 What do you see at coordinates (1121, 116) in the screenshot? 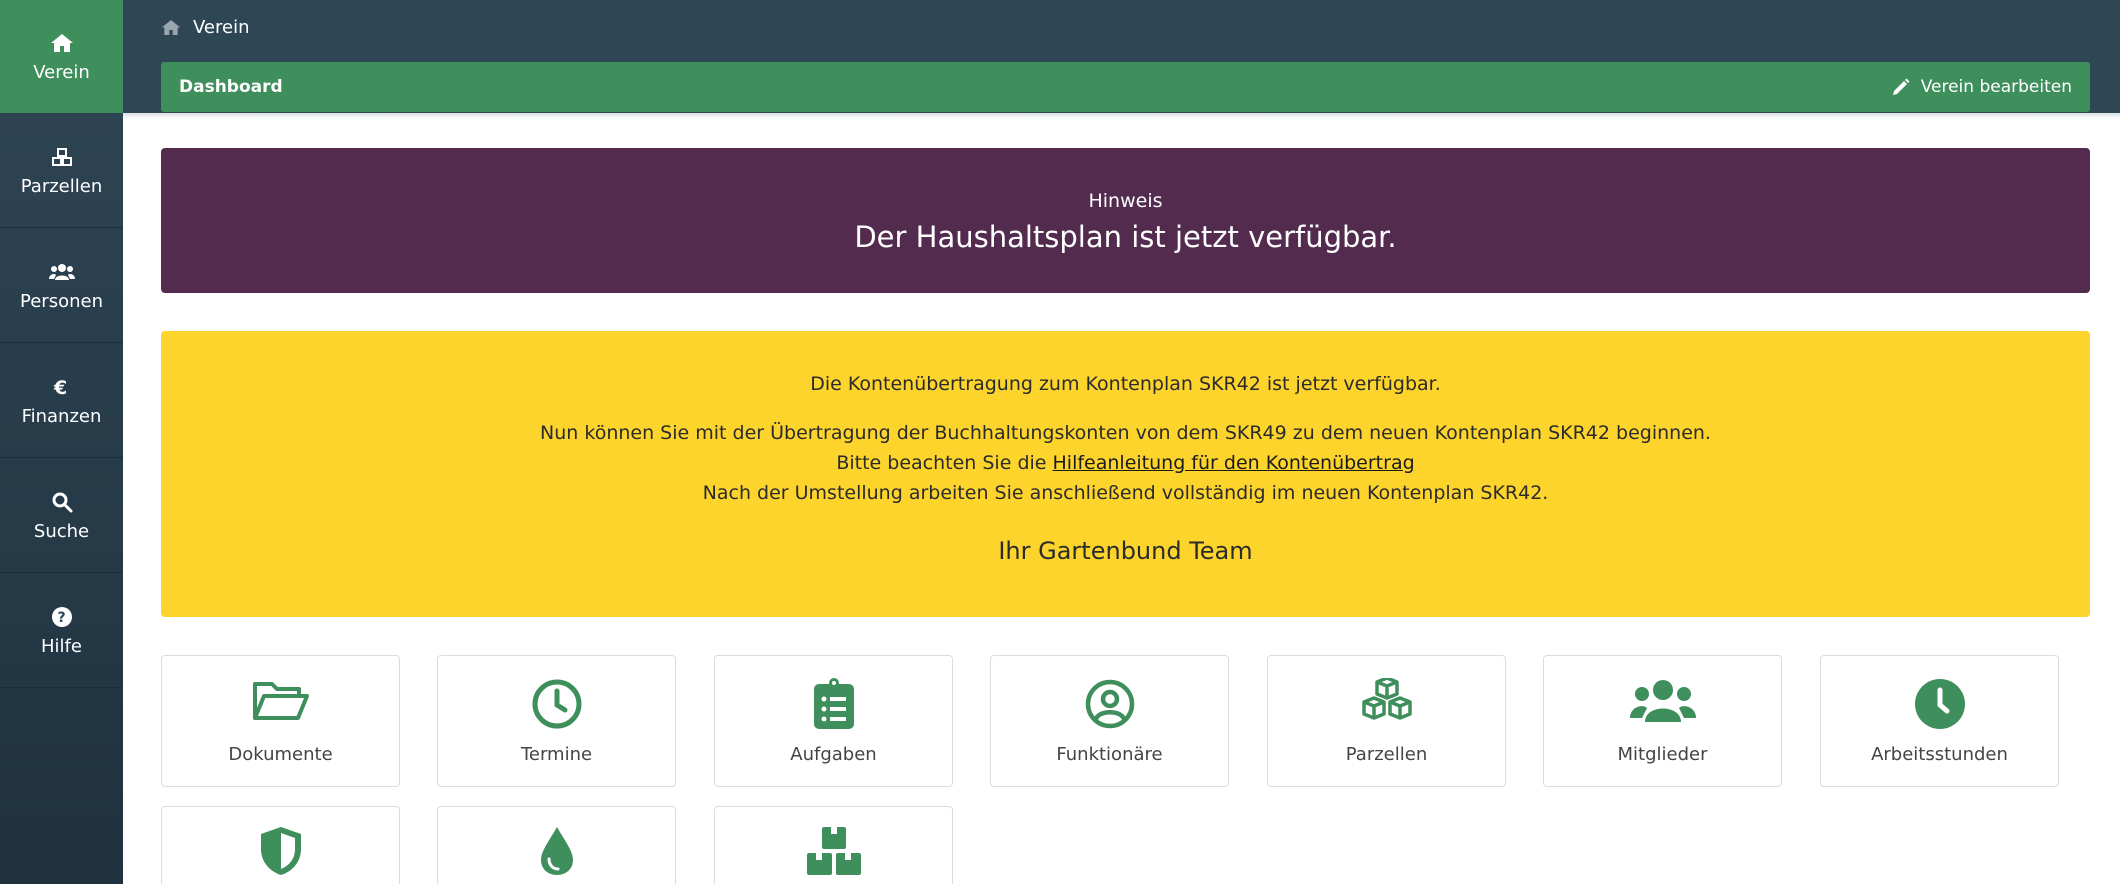
I see `divider` at bounding box center [1121, 116].